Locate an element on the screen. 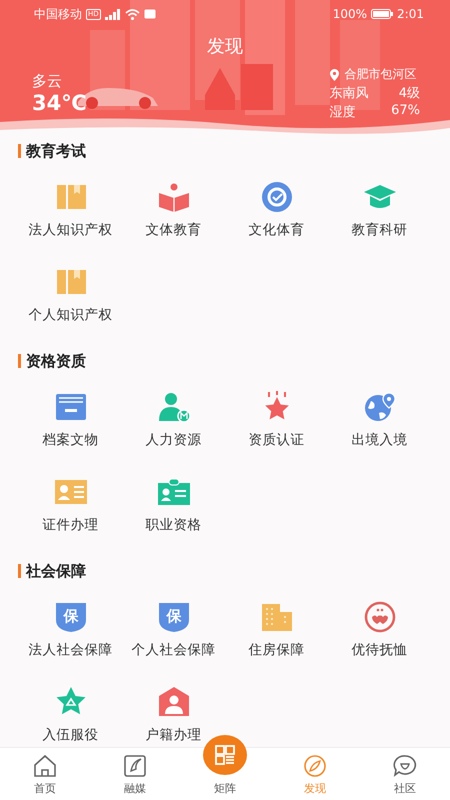 Image resolution: width=450 pixels, height=800 pixels. service-item: 入伍服役 is located at coordinates (70, 708).